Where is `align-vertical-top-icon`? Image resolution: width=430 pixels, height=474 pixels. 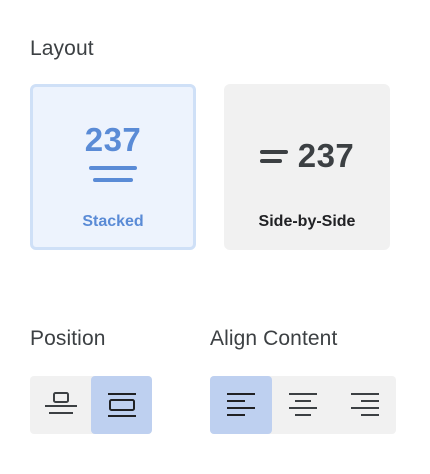 align-vertical-top-icon is located at coordinates (60, 403).